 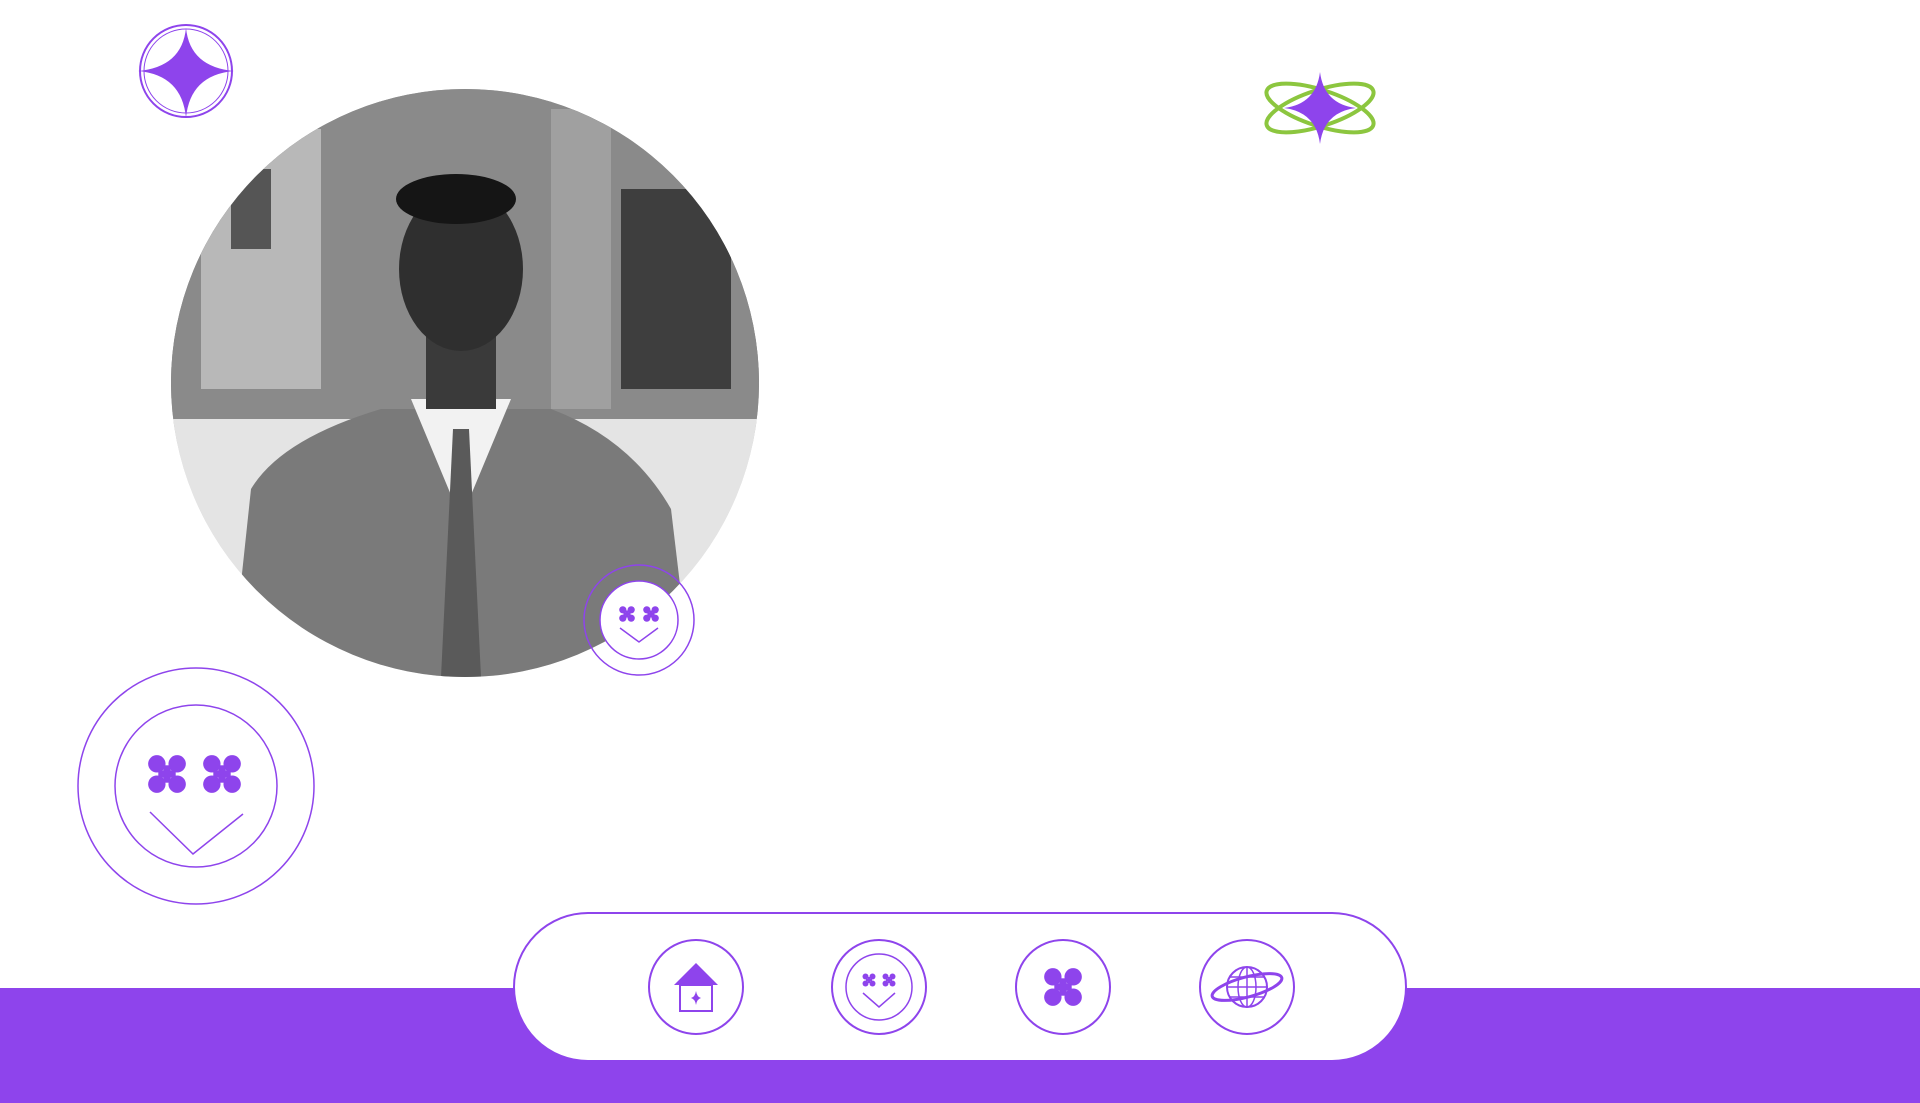 I want to click on large-smiley-badge, so click(x=196, y=786).